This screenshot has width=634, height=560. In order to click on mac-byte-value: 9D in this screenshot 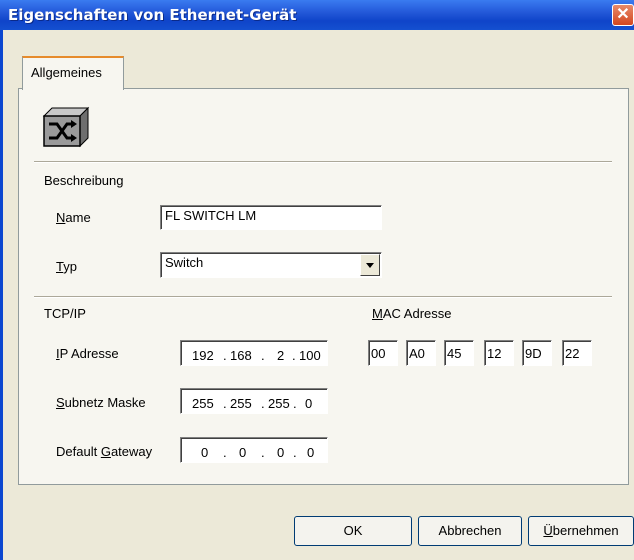, I will do `click(533, 353)`.